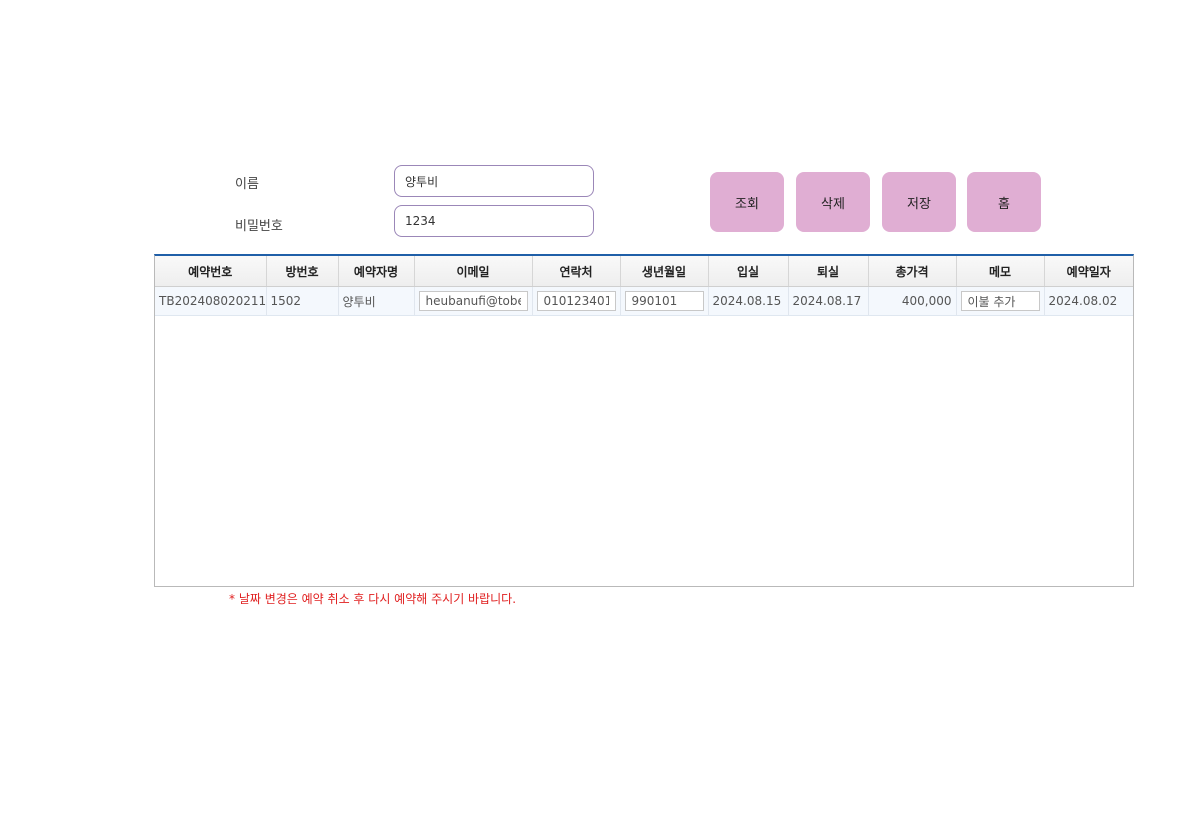 Image resolution: width=1187 pixels, height=826 pixels. Describe the element at coordinates (376, 301) in the screenshot. I see `cell-guest-name: 양투비` at that location.